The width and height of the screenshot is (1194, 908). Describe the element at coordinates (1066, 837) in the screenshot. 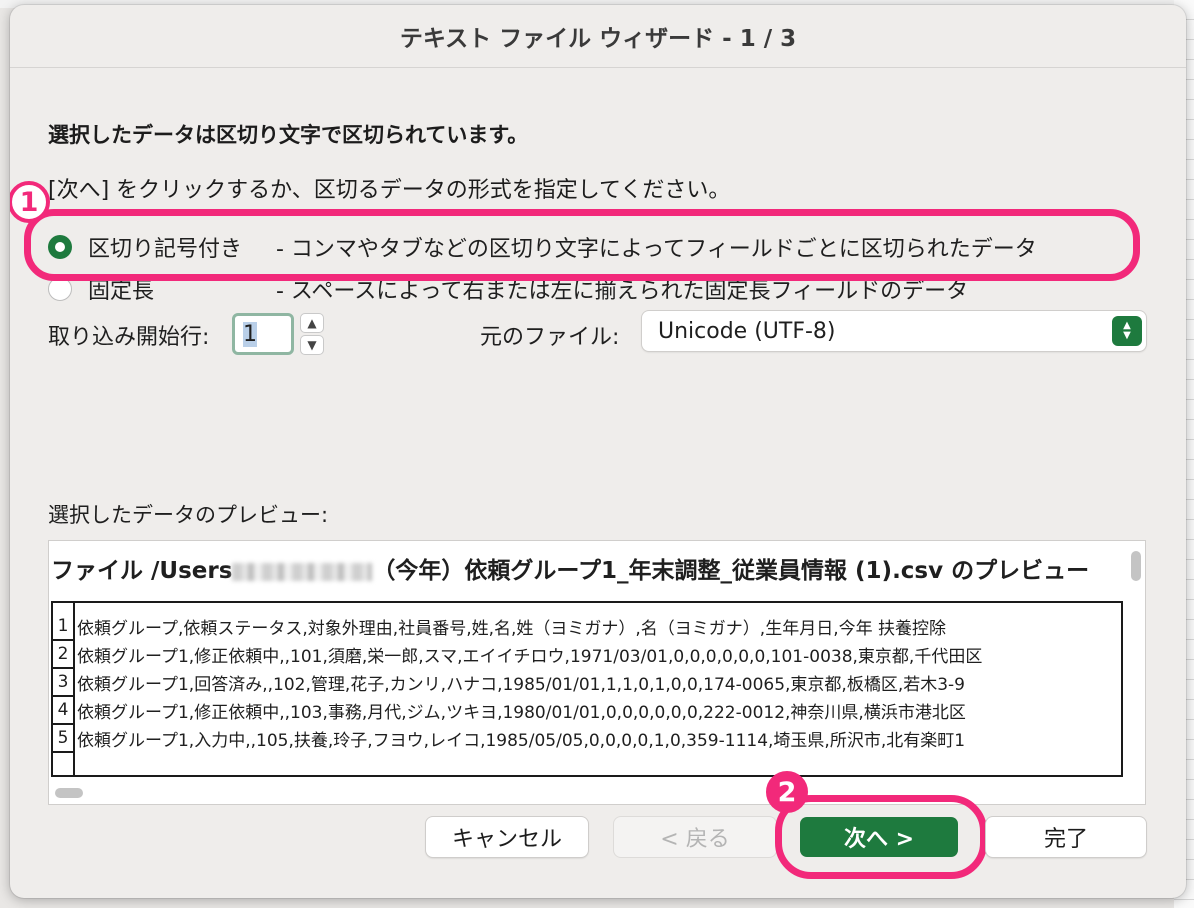

I see `finish-button: 完了` at that location.